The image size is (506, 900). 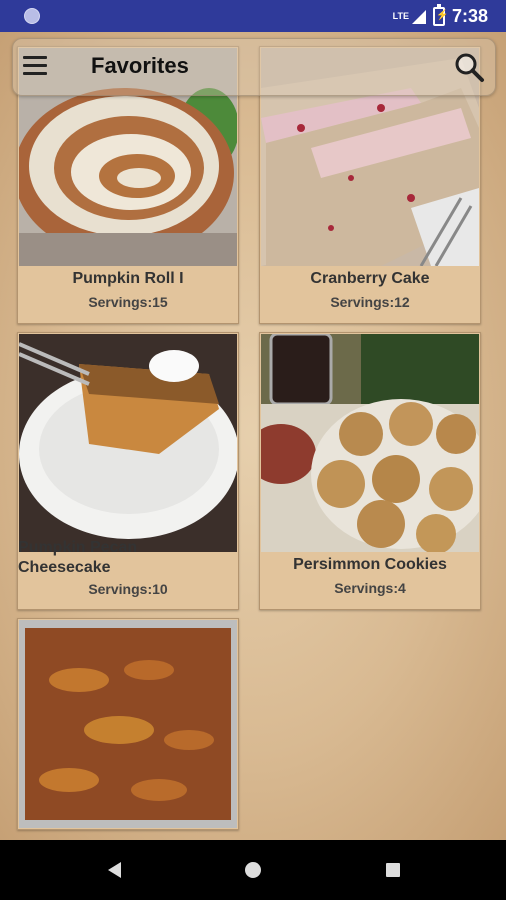 I want to click on recipe-card-pumpkin-pecan-cheesecake: Pumpkin Pecan Cheesecake Servings:10, so click(x=128, y=471).